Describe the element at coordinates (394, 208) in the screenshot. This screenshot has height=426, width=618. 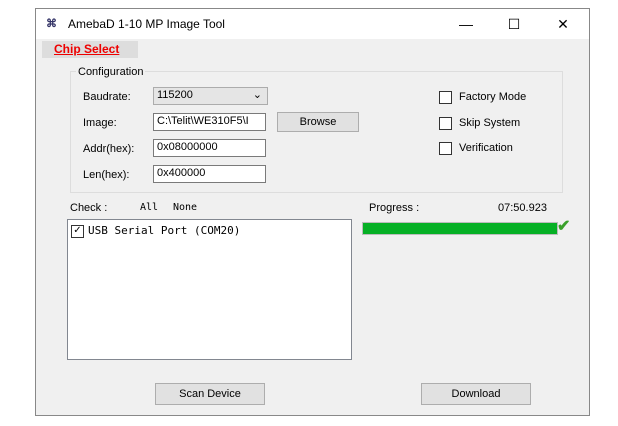
I see `progress-label: Progress :` at that location.